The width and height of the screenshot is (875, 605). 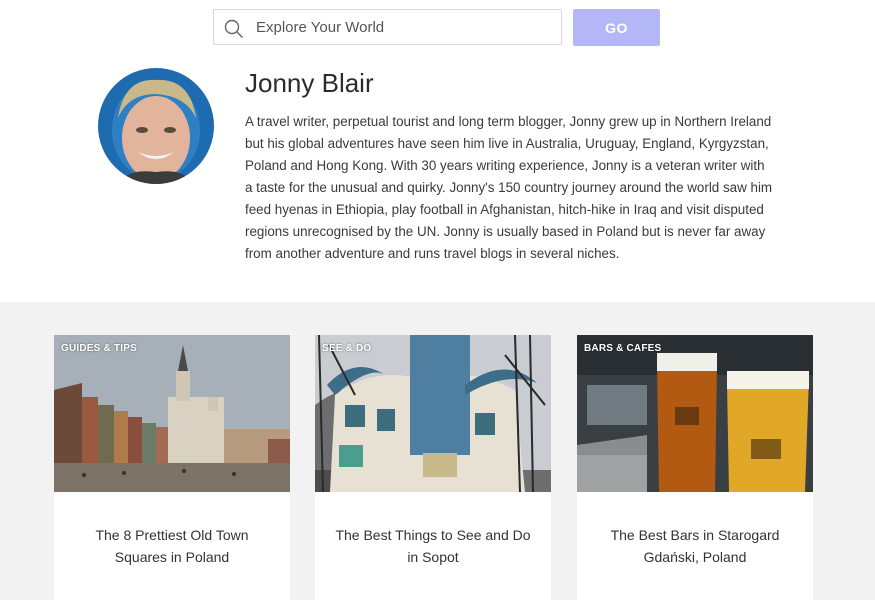 What do you see at coordinates (433, 530) in the screenshot?
I see `post-title: The Best Things to See and Do in Sopot` at bounding box center [433, 530].